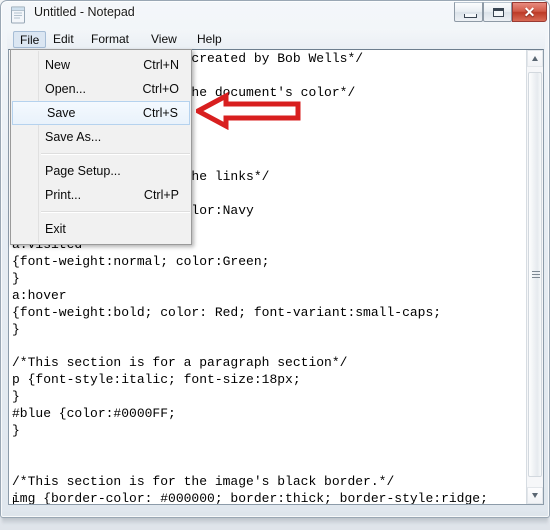 The image size is (550, 530). I want to click on menu-option-new: New Ctrl+N, so click(101, 65).